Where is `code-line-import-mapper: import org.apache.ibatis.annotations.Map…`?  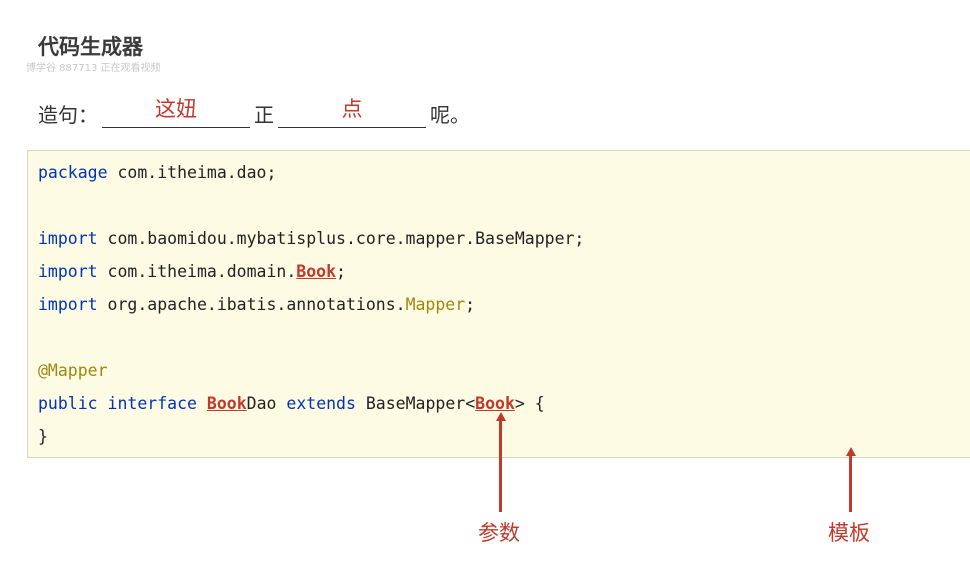
code-line-import-mapper: import org.apache.ibatis.annotations.Map… is located at coordinates (256, 304).